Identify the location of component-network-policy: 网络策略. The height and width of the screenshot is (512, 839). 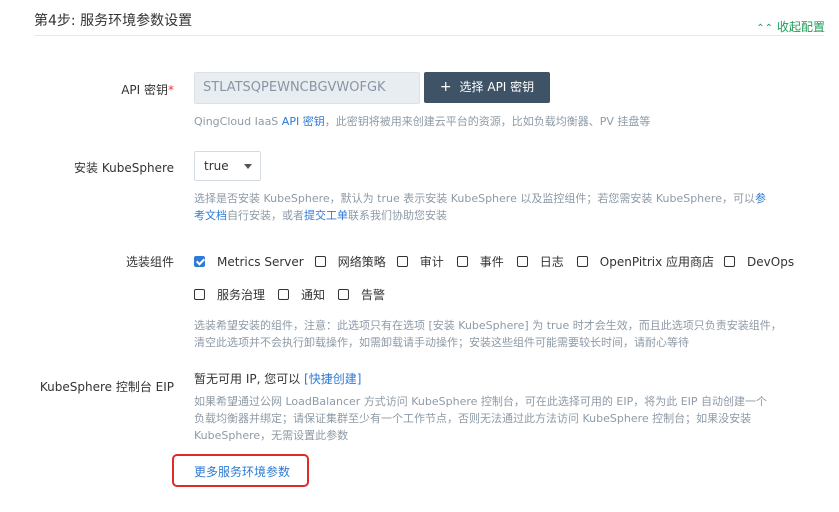
(350, 261).